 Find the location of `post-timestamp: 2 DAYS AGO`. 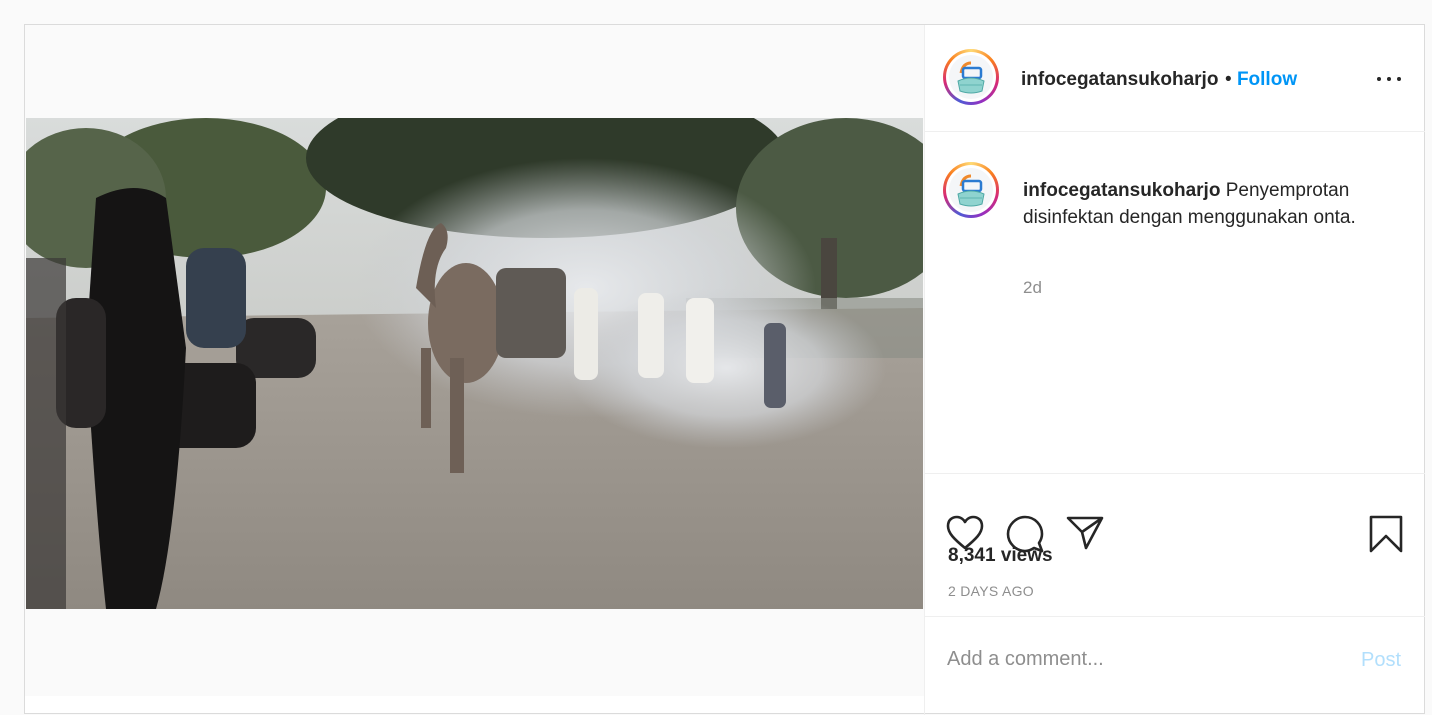

post-timestamp: 2 DAYS AGO is located at coordinates (991, 591).